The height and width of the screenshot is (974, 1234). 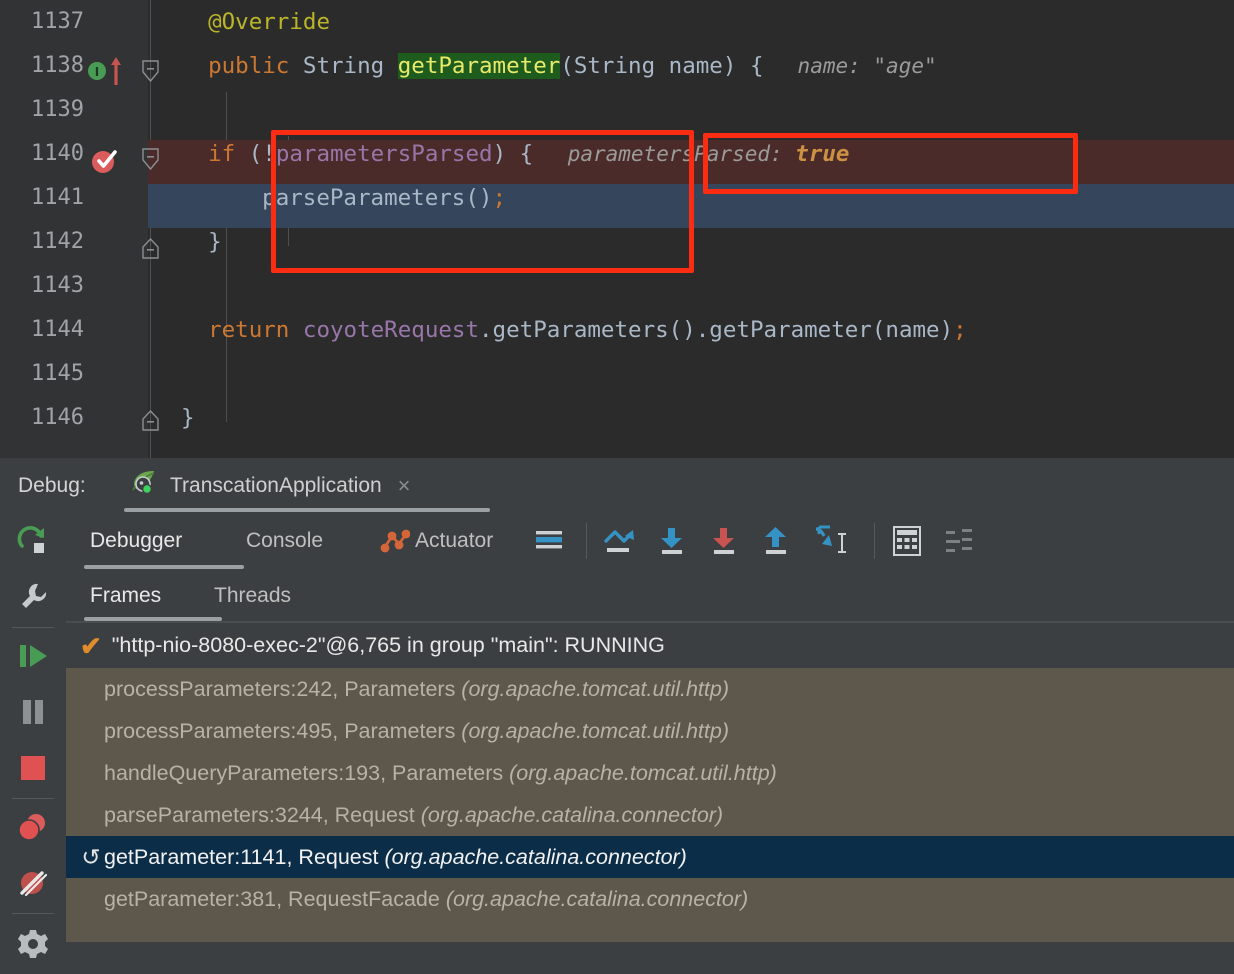 What do you see at coordinates (283, 688) in the screenshot?
I see `frame-method: processParameters:242, Parameters` at bounding box center [283, 688].